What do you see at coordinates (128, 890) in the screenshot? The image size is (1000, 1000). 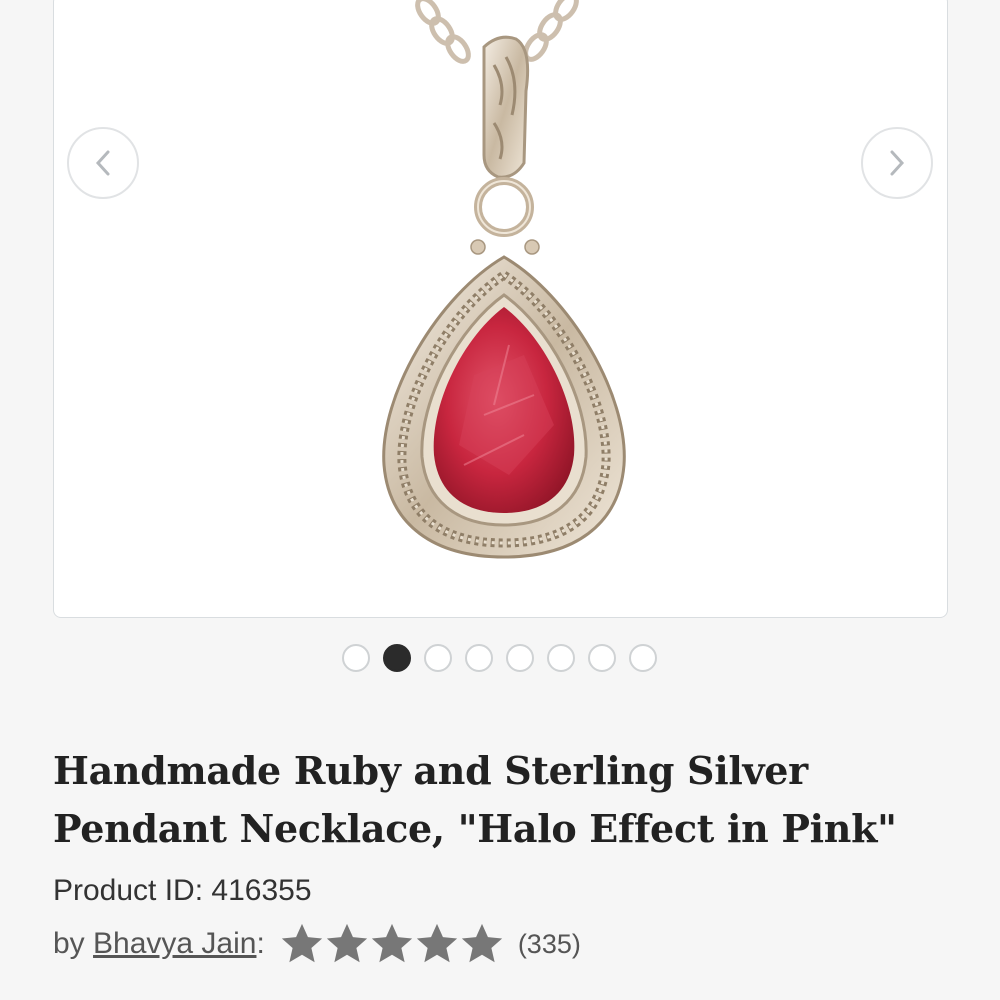 I see `product-id-label: Product ID:` at bounding box center [128, 890].